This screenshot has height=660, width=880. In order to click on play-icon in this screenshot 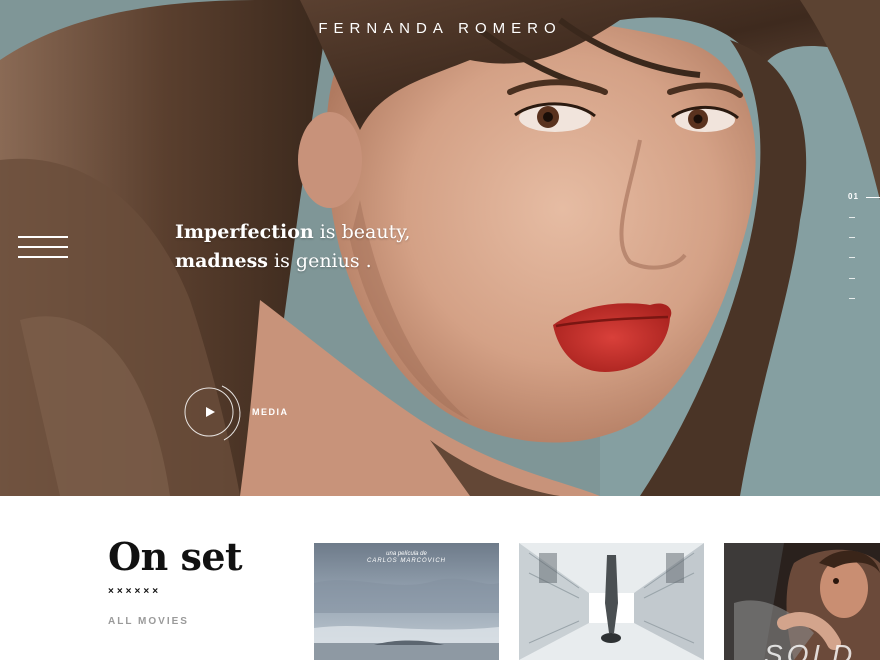, I will do `click(210, 412)`.